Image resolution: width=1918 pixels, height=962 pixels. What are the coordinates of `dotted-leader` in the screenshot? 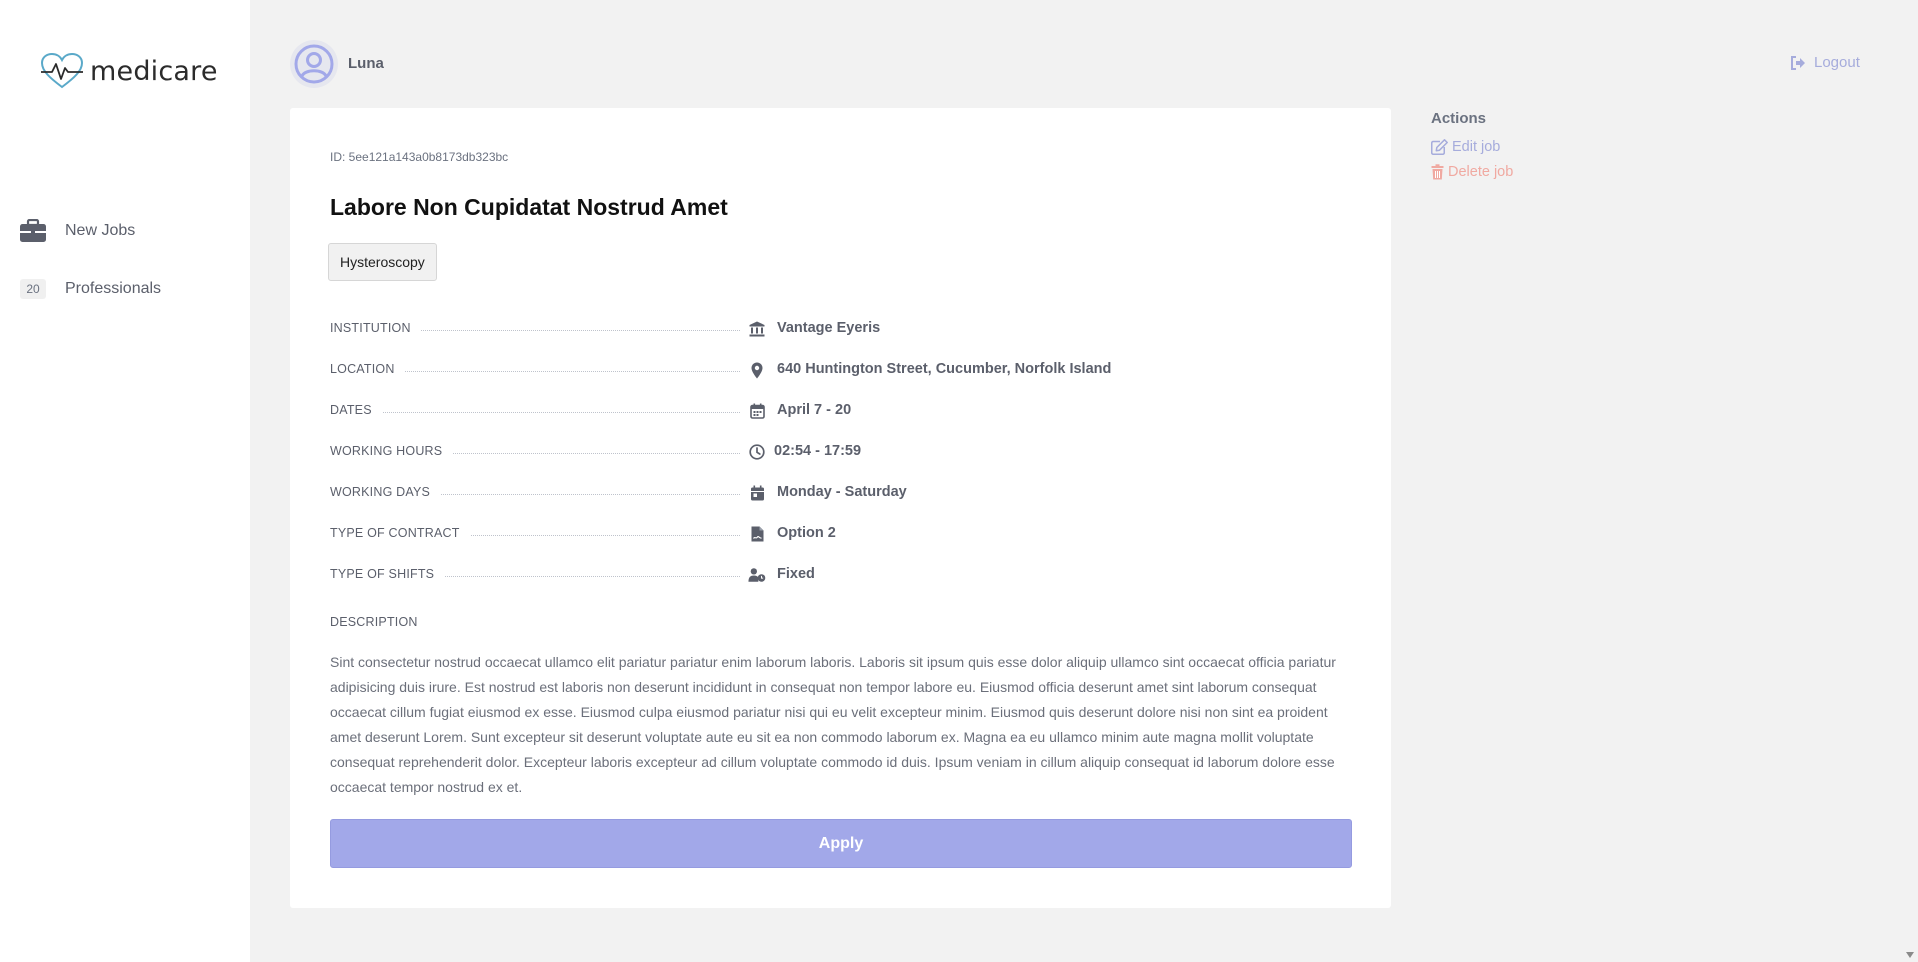 It's located at (535, 412).